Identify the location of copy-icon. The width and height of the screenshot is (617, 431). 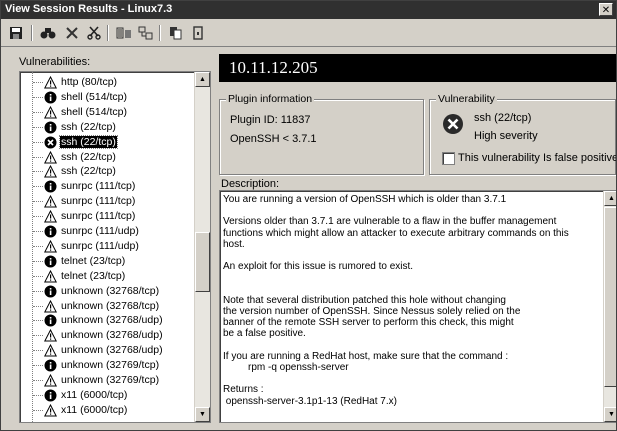
(176, 33).